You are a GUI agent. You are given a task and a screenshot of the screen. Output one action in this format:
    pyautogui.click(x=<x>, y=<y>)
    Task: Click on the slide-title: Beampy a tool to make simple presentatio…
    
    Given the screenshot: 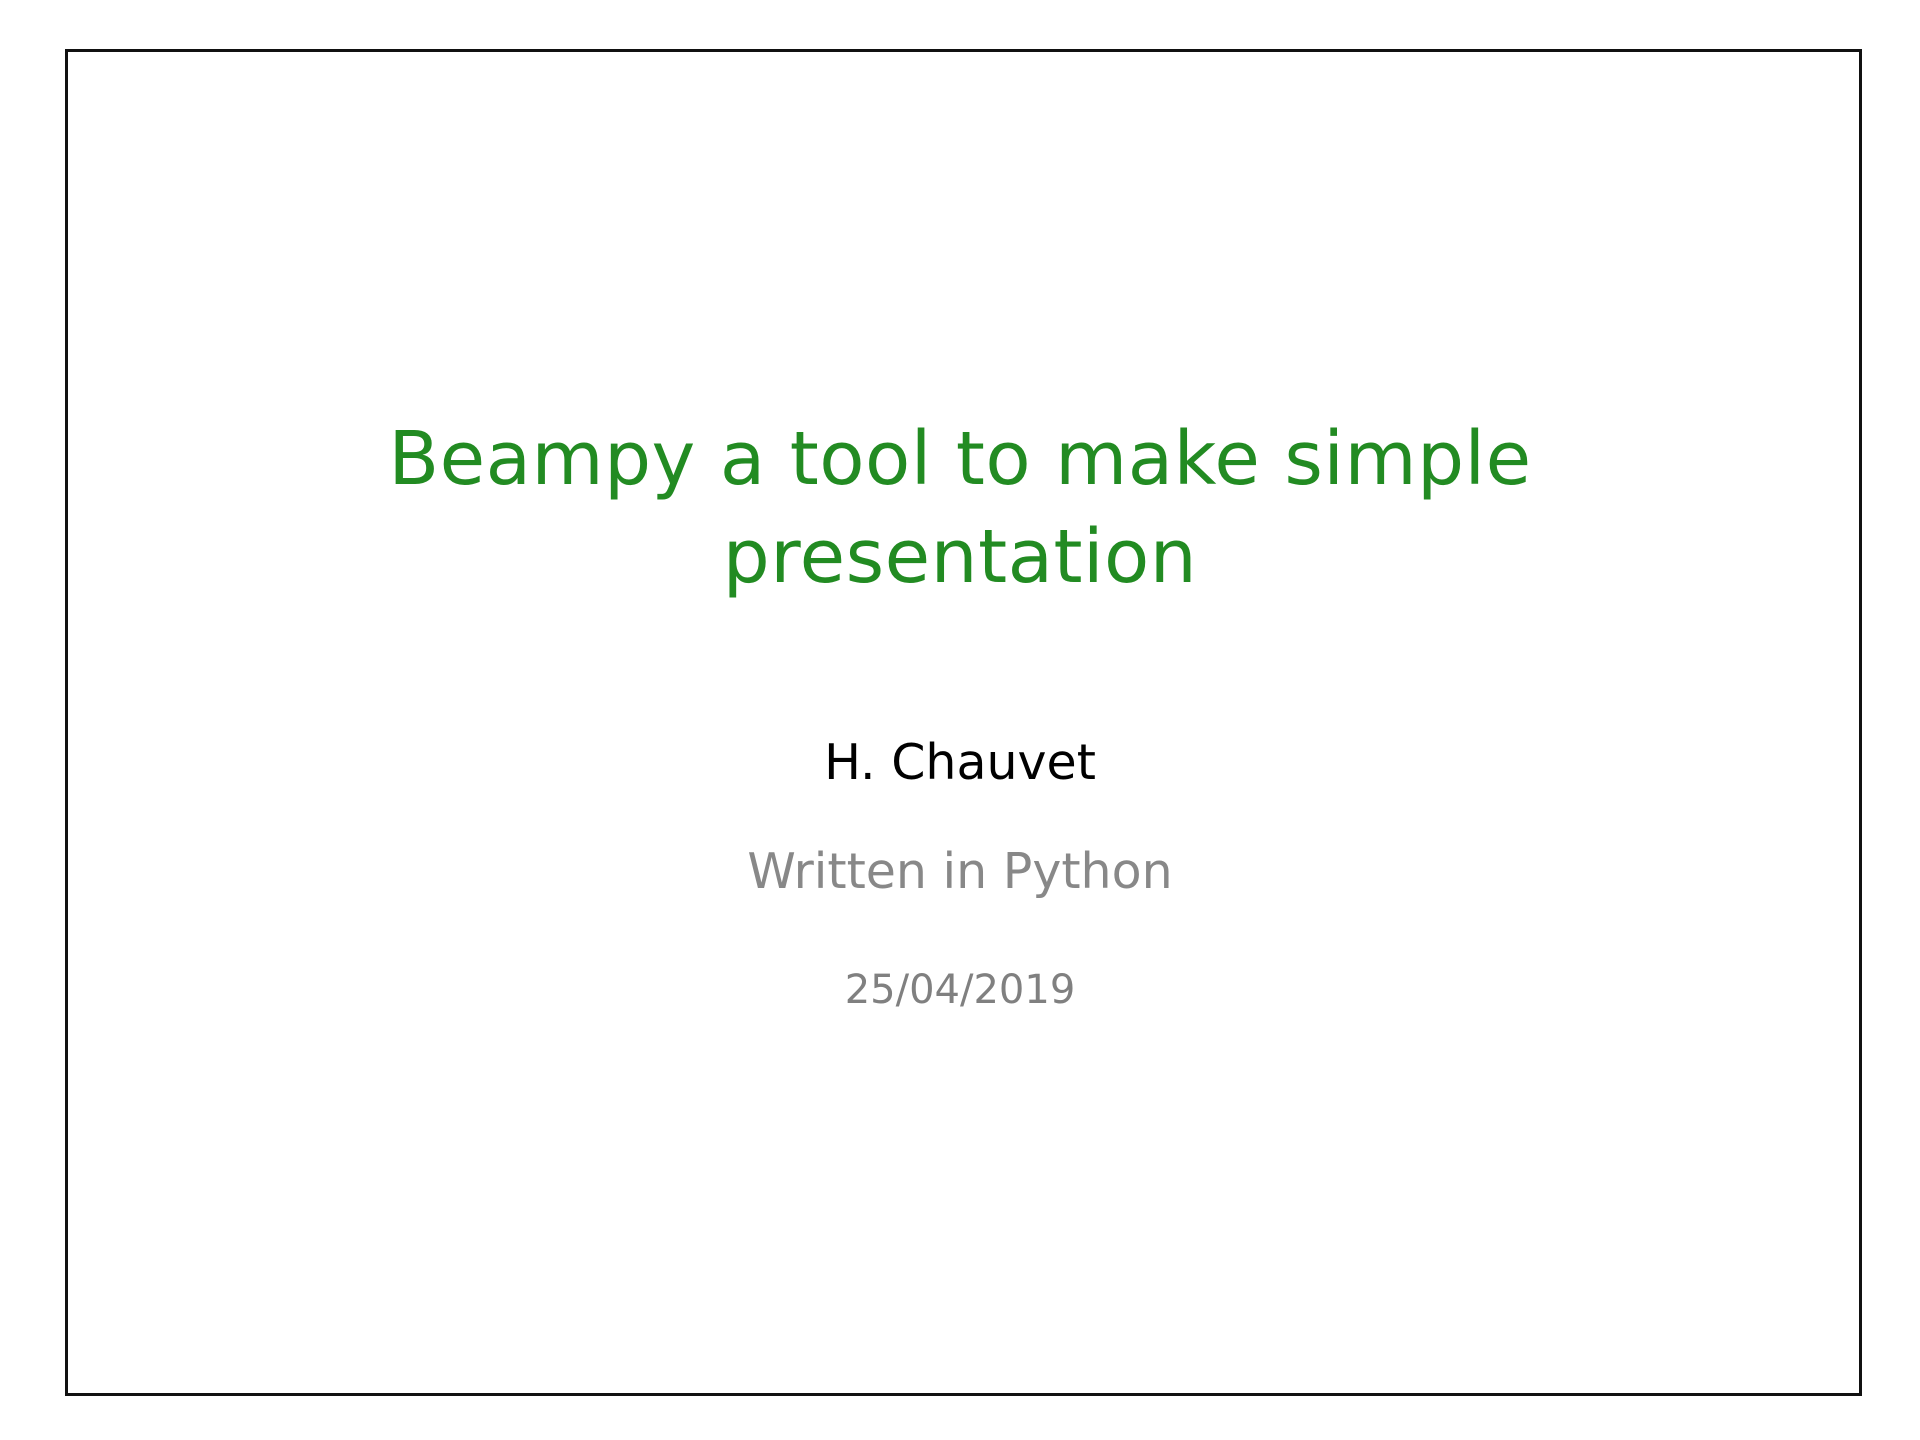 What is the action you would take?
    pyautogui.click(x=960, y=508)
    